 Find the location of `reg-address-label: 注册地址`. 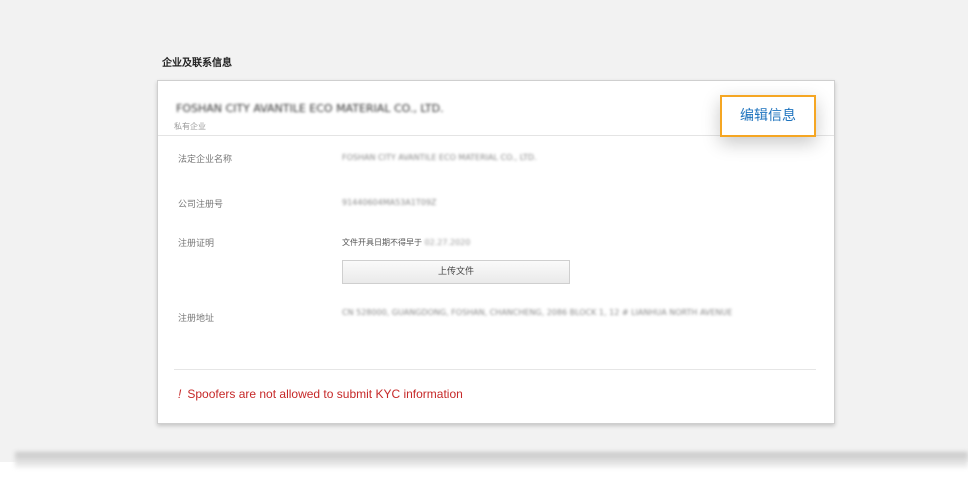

reg-address-label: 注册地址 is located at coordinates (196, 319).